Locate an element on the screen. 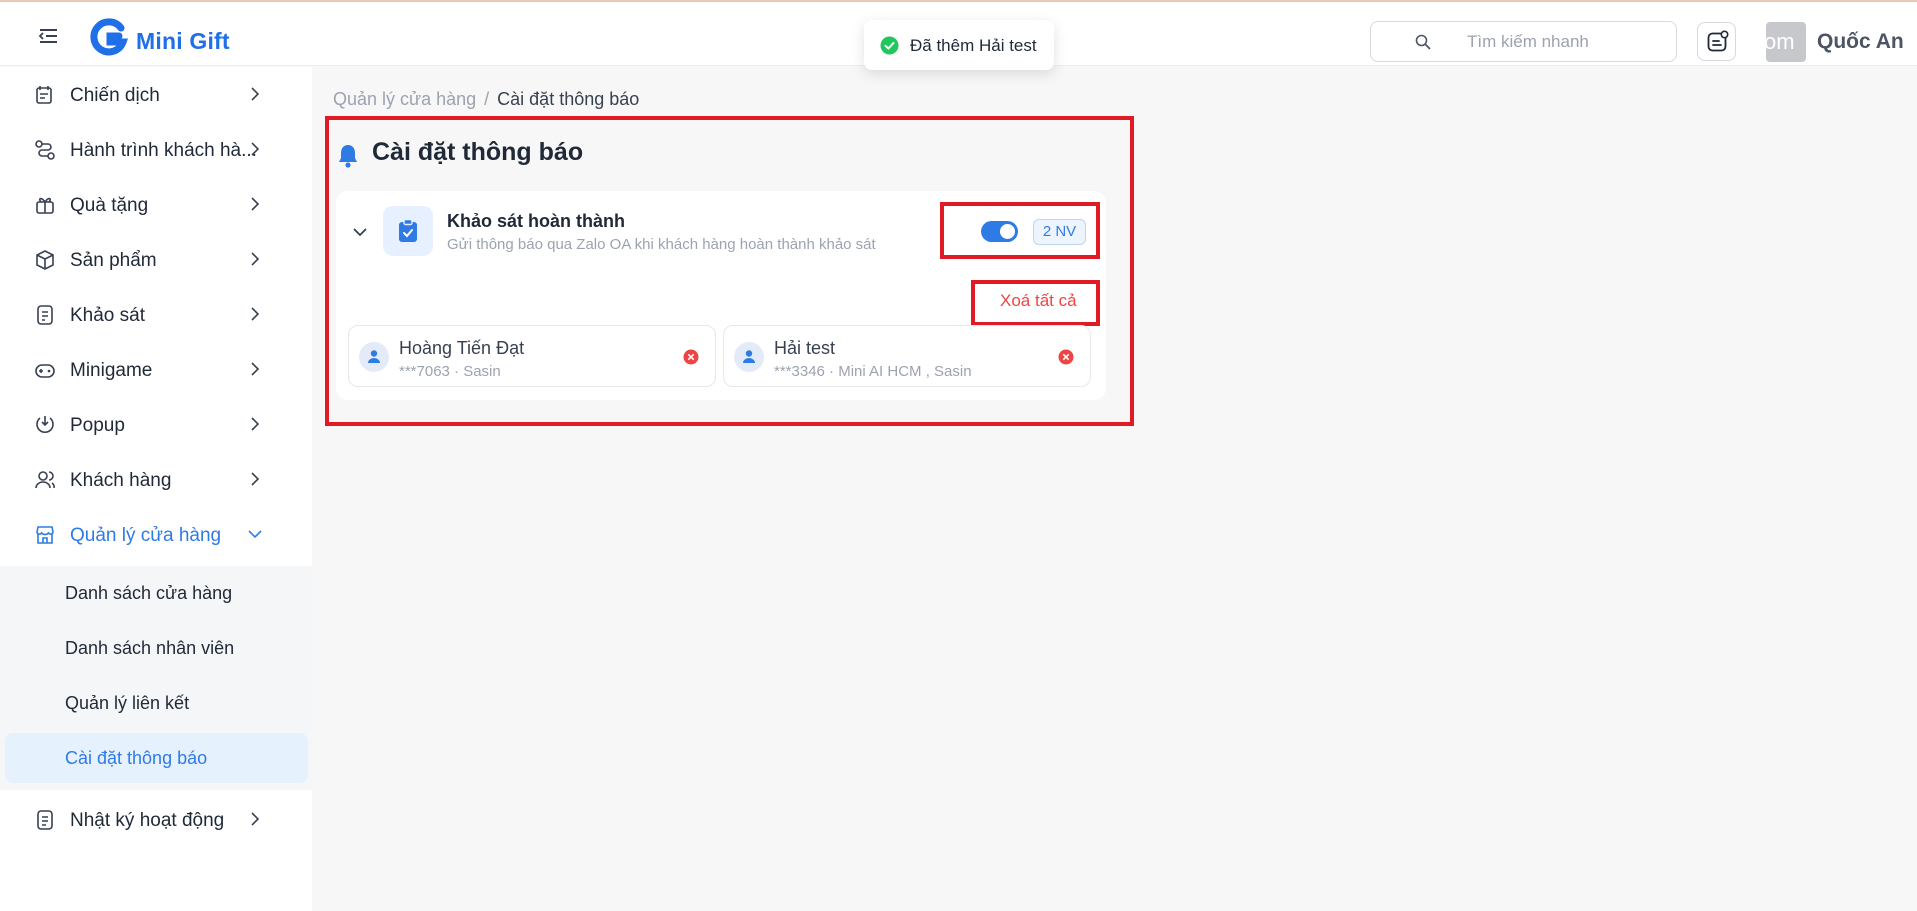 This screenshot has width=1917, height=911. breadcrumb: Quản lý cửa hàng / Cài đặt thông báo is located at coordinates (486, 99).